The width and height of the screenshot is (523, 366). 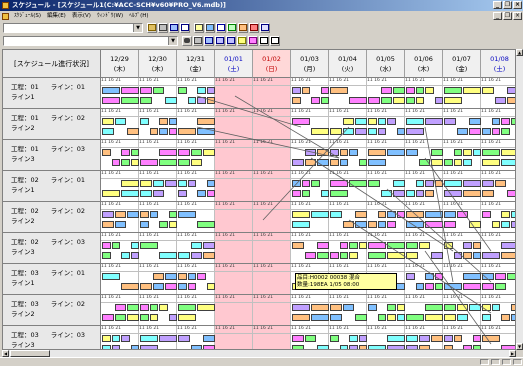 What do you see at coordinates (519, 52) in the screenshot?
I see `scroll-up-button: ▲` at bounding box center [519, 52].